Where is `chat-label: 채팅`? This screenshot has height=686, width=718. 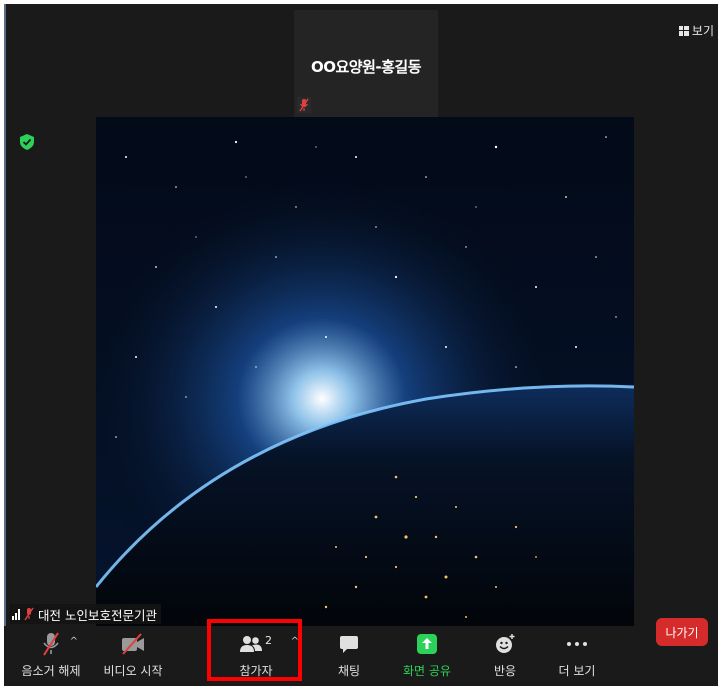 chat-label: 채팅 is located at coordinates (349, 671).